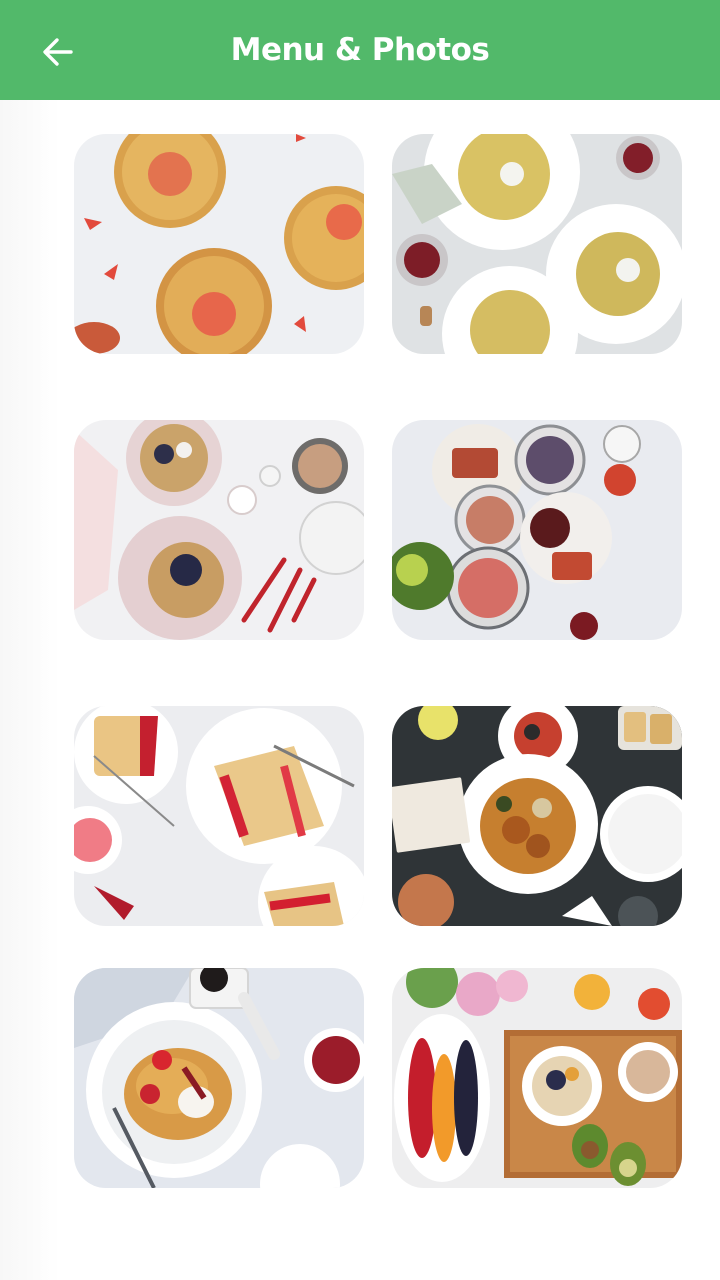 The height and width of the screenshot is (1280, 720). I want to click on photo-tile-pancakes, so click(219, 1078).